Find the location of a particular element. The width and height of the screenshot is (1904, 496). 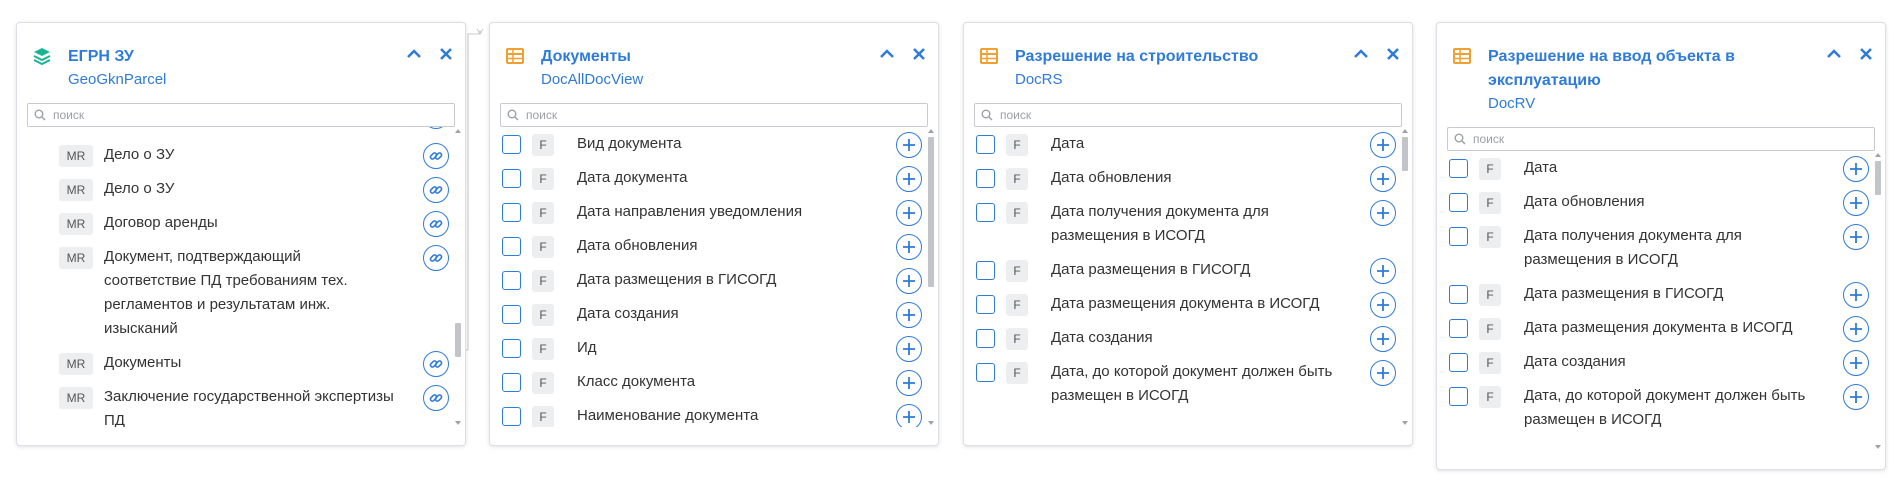

list-item: F Дата создания is located at coordinates (706, 314).